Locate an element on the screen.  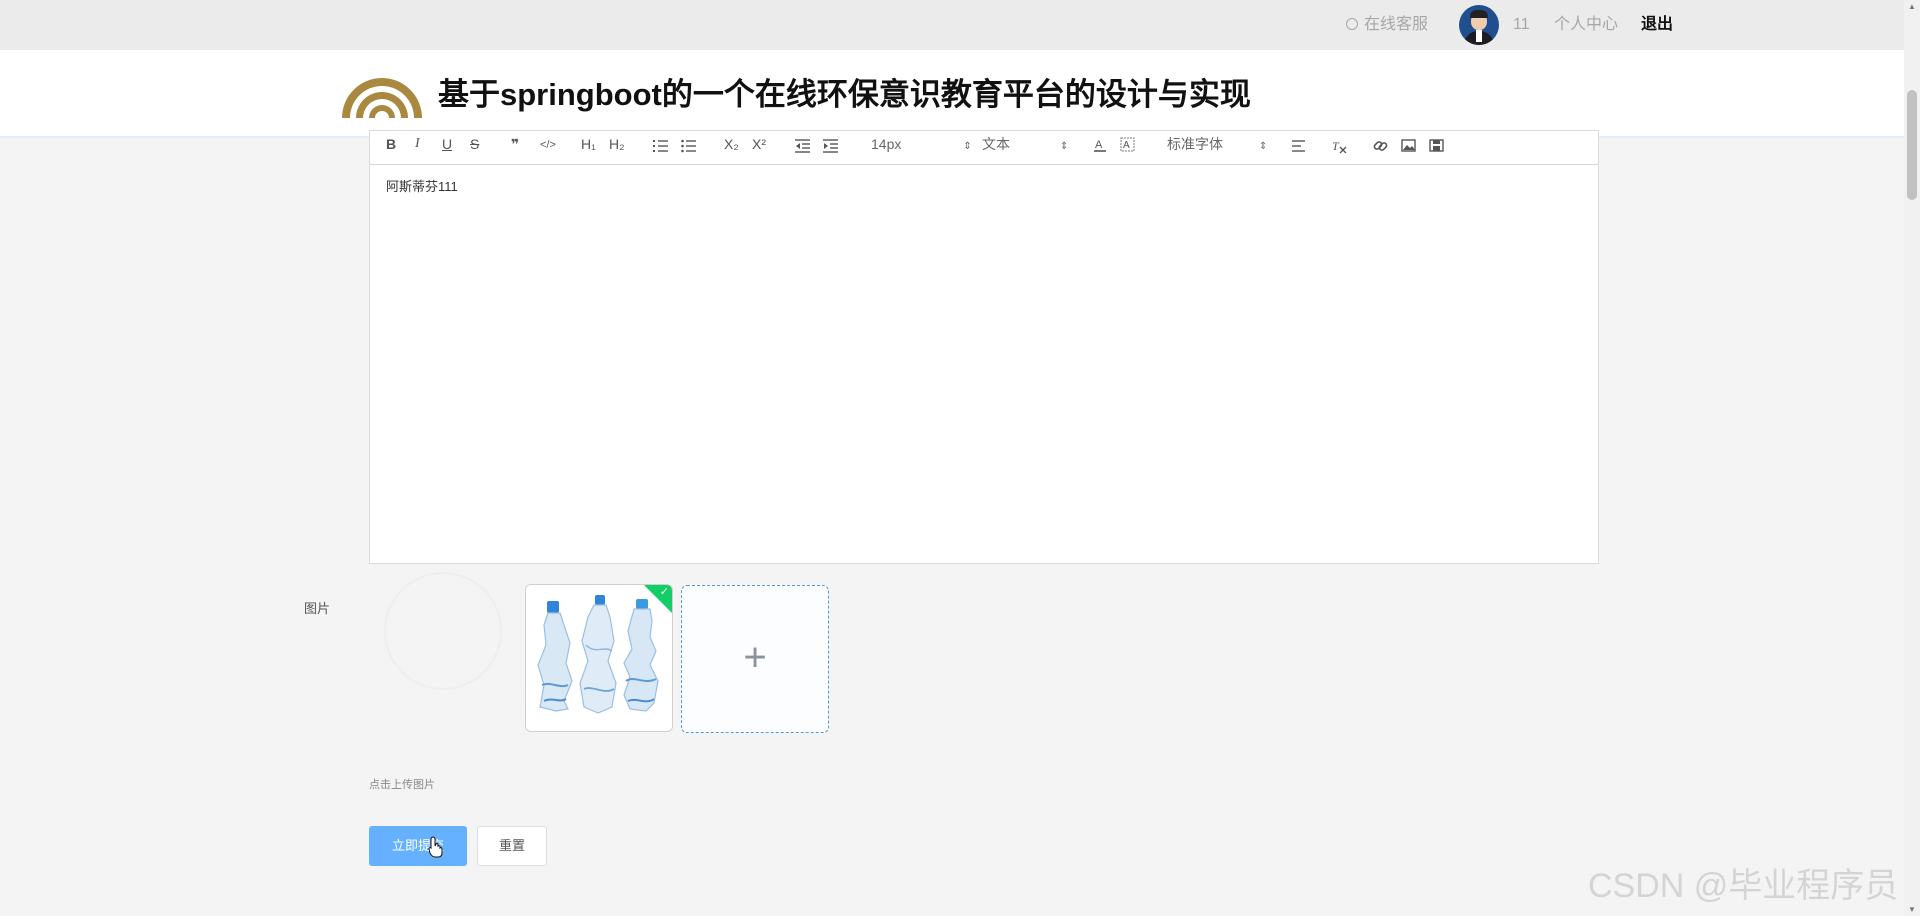
editor-content: 阿斯蒂芬111 is located at coordinates (422, 185).